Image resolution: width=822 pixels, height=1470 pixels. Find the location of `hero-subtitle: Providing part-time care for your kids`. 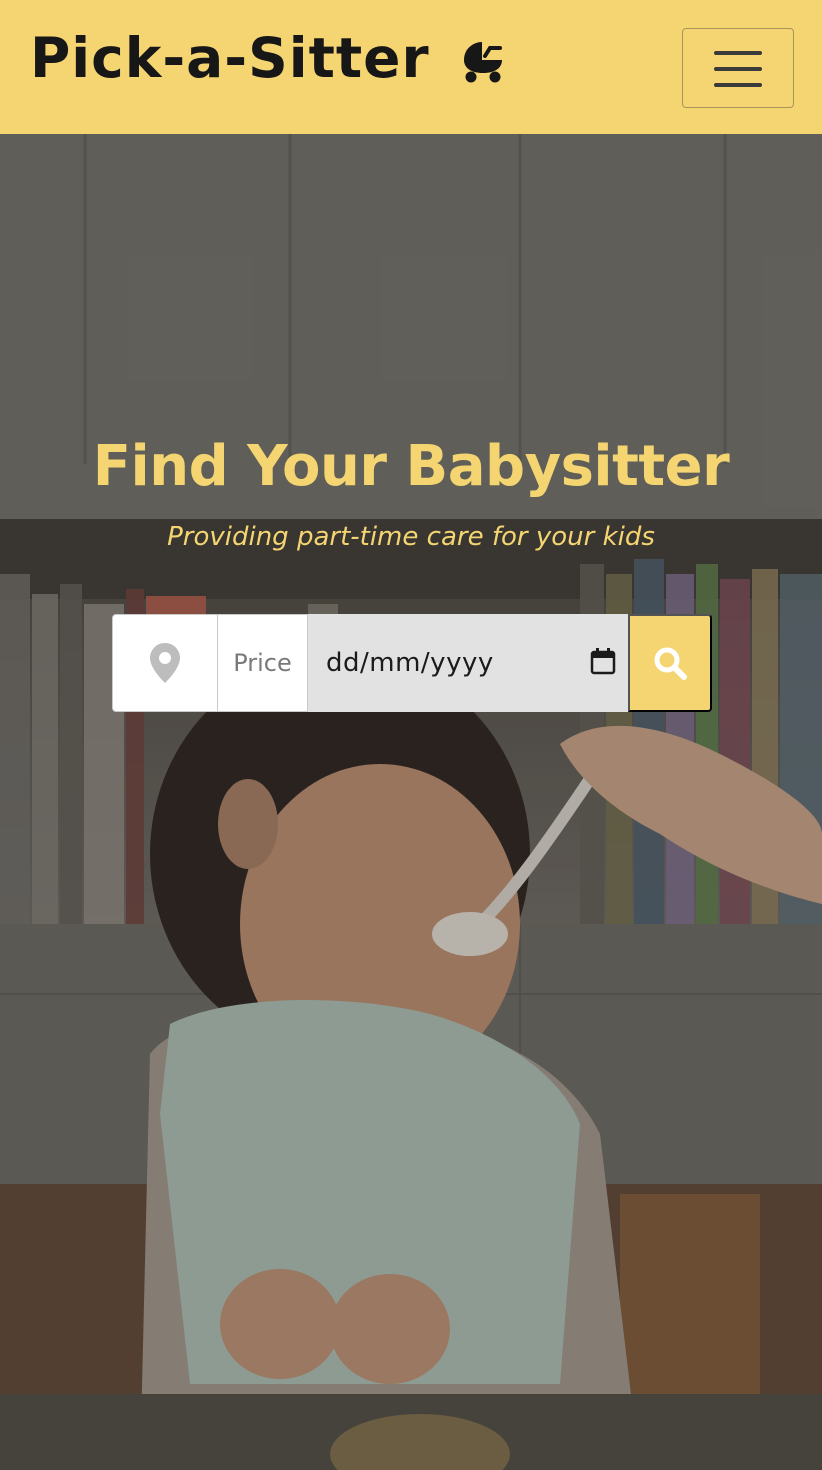

hero-subtitle: Providing part-time care for your kids is located at coordinates (411, 537).